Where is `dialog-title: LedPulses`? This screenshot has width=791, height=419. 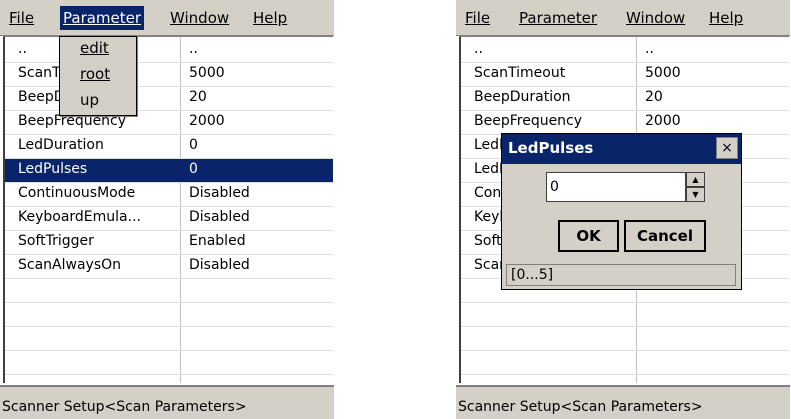
dialog-title: LedPulses is located at coordinates (551, 148).